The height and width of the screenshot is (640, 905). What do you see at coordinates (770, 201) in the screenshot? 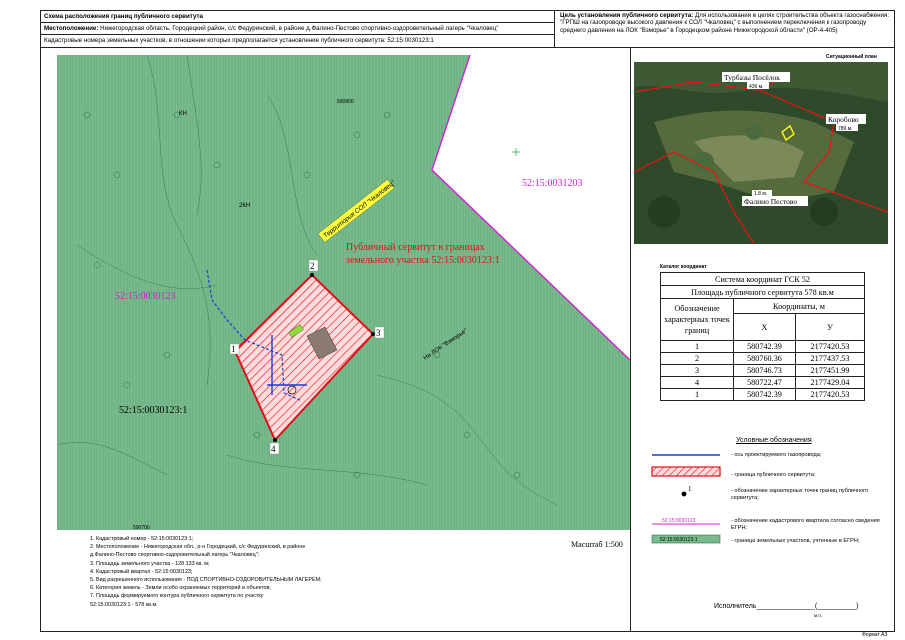
I see `falino-label: Фалино Пестово` at bounding box center [770, 201].